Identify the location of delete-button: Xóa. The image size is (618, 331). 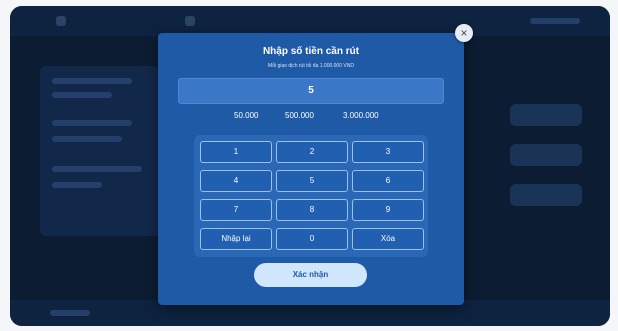
(388, 239).